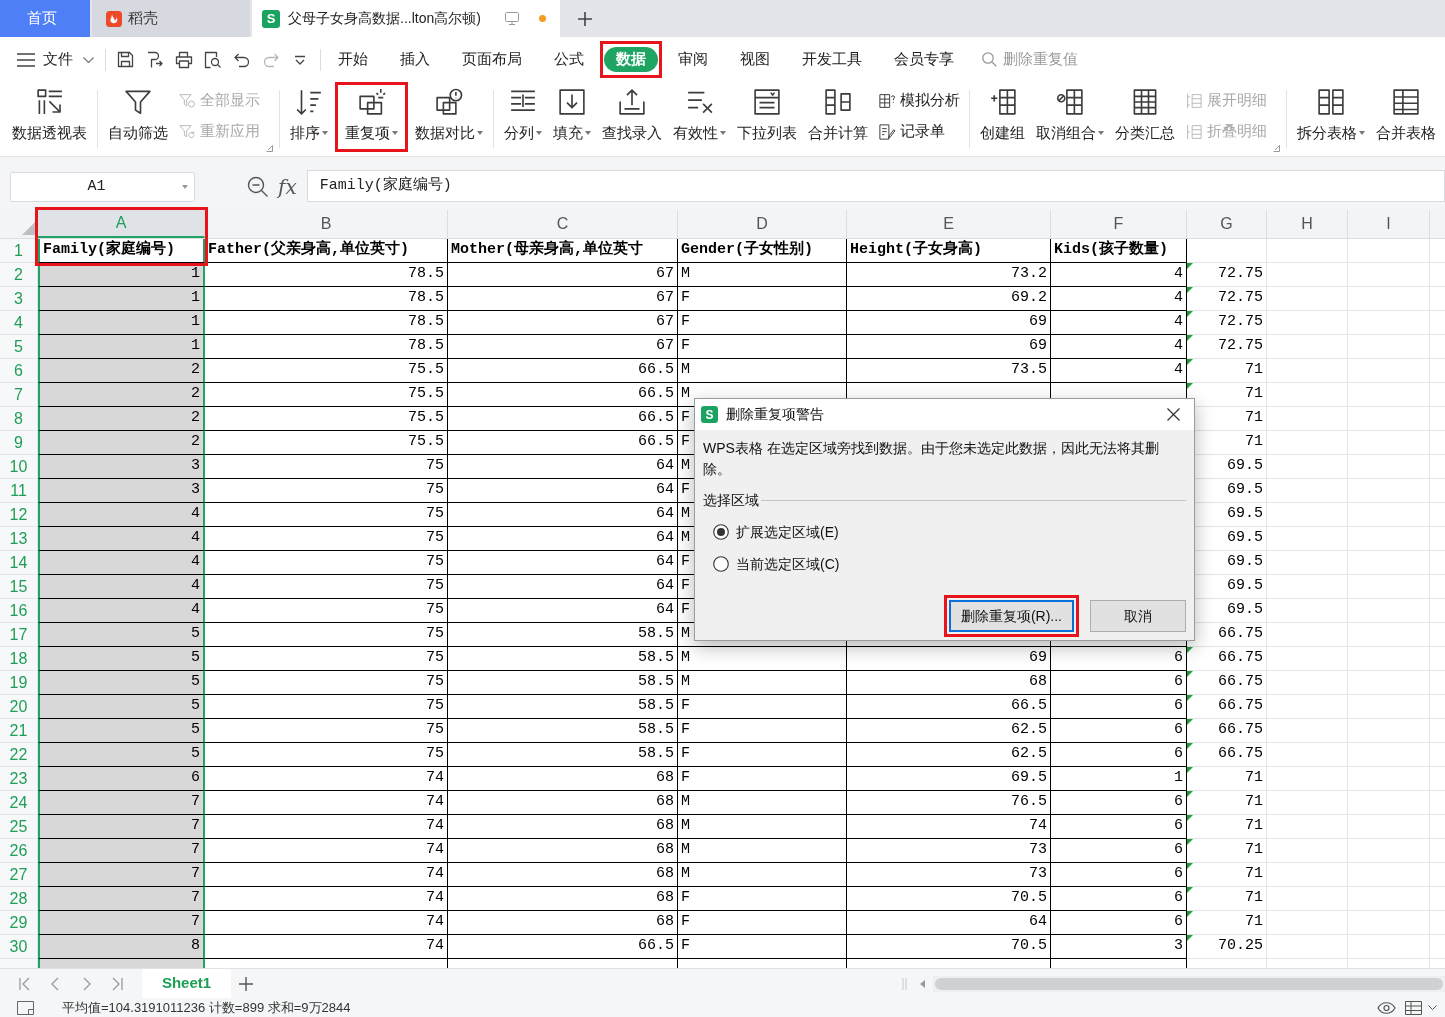 The width and height of the screenshot is (1445, 1017). I want to click on row-number: 13, so click(19, 539).